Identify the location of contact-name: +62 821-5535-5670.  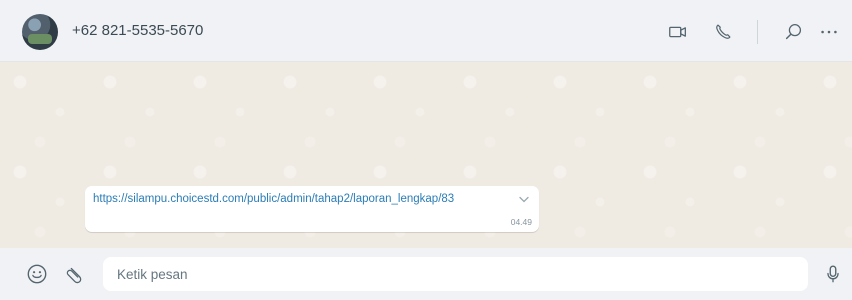
(137, 30).